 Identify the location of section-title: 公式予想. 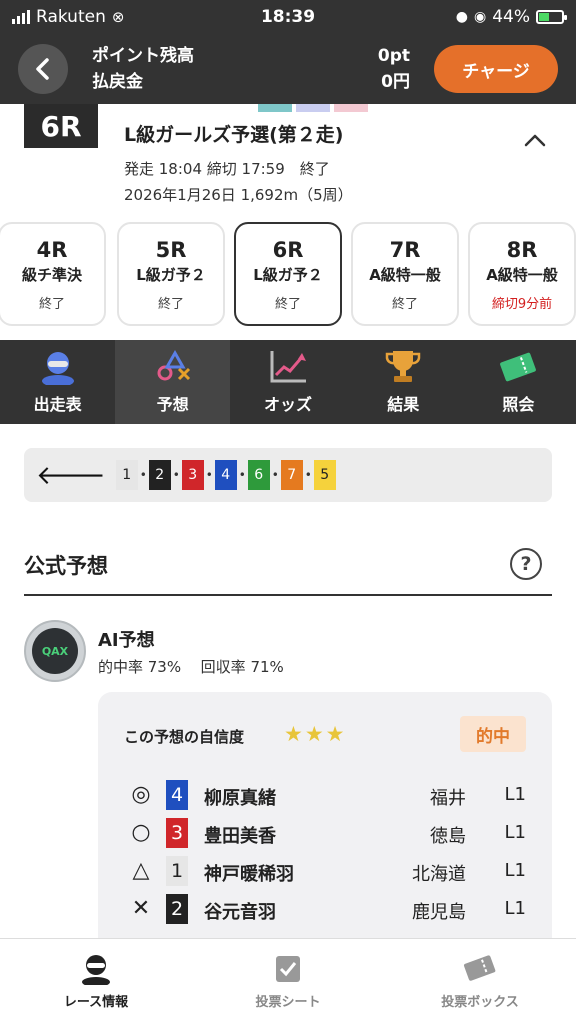
(66, 566).